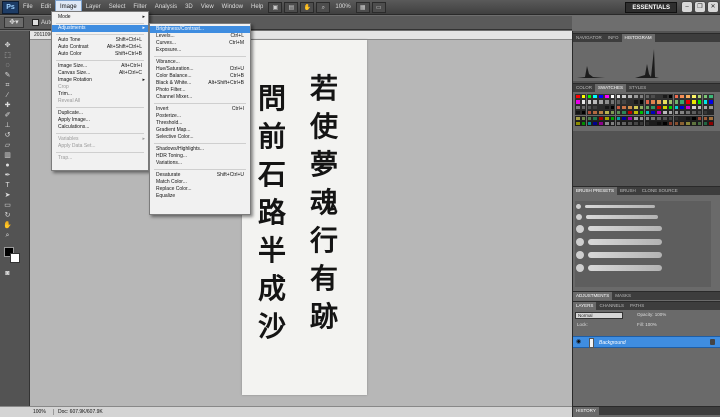  I want to click on minibridge-icon: ▤, so click(291, 7).